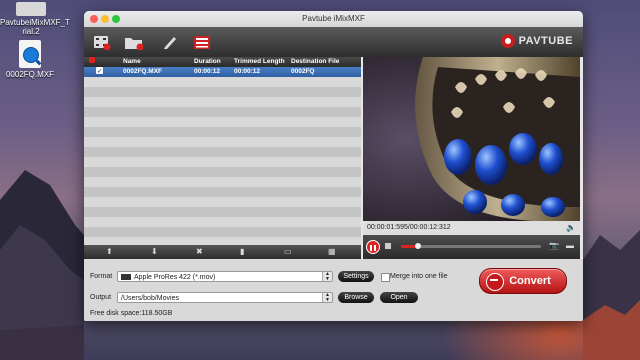  What do you see at coordinates (154, 252) in the screenshot?
I see `move-down-icon: ⬇` at bounding box center [154, 252].